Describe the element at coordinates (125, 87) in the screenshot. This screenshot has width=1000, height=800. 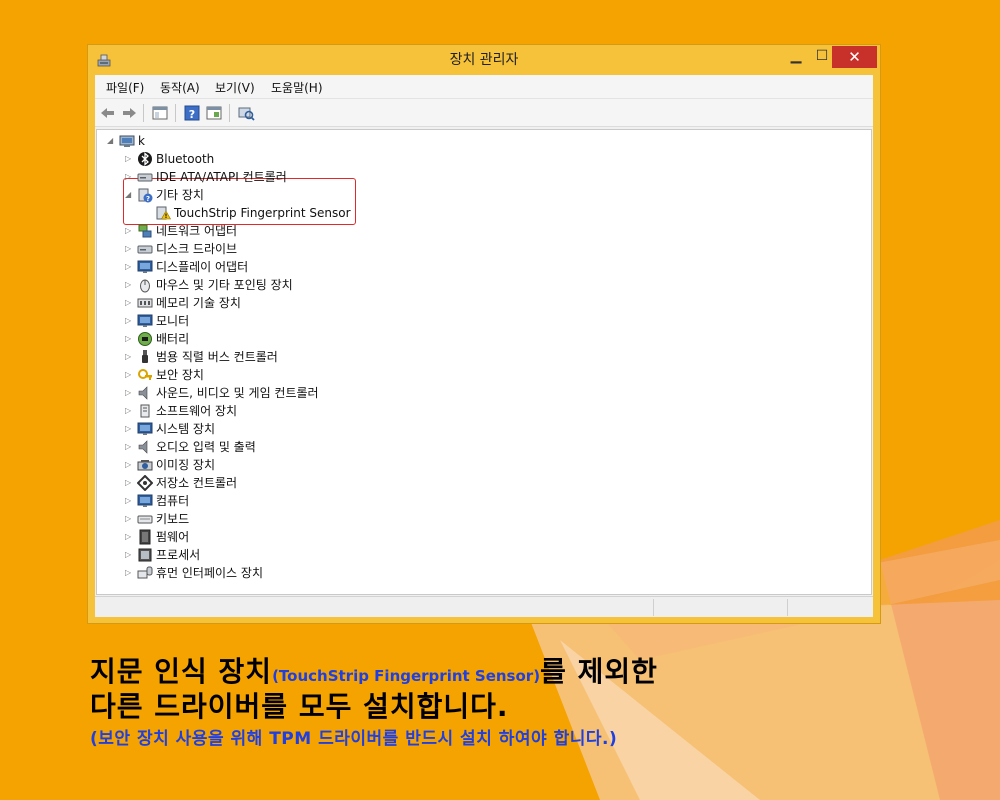
I see `menu-file: 파일(F)` at that location.